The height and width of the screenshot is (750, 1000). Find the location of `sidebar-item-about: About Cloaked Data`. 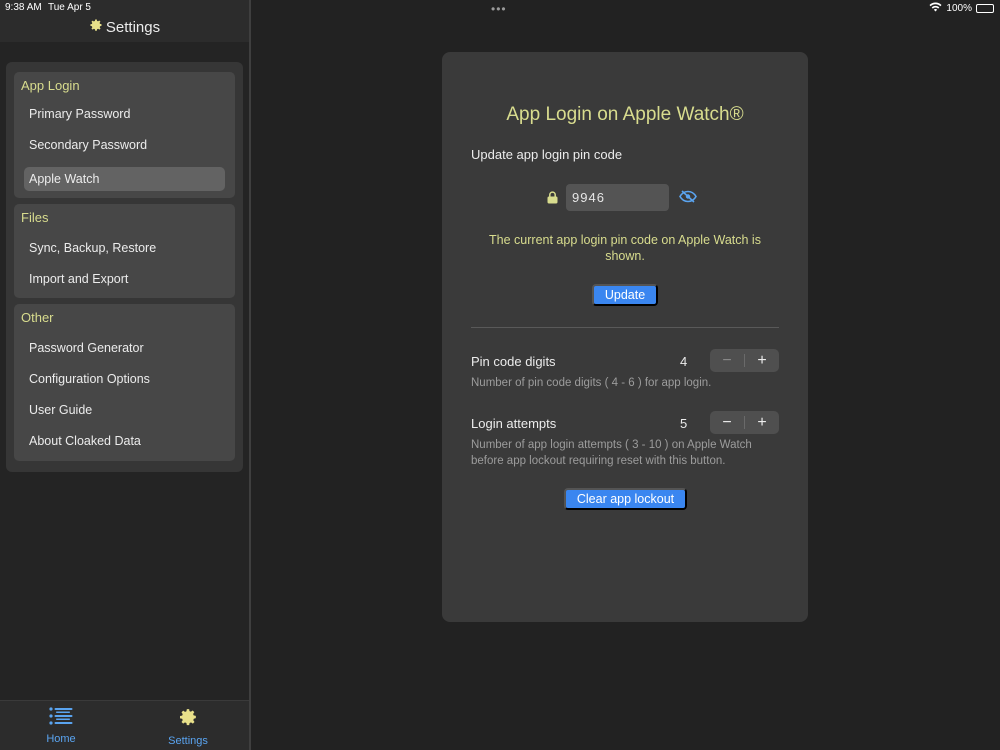

sidebar-item-about: About Cloaked Data is located at coordinates (124, 441).